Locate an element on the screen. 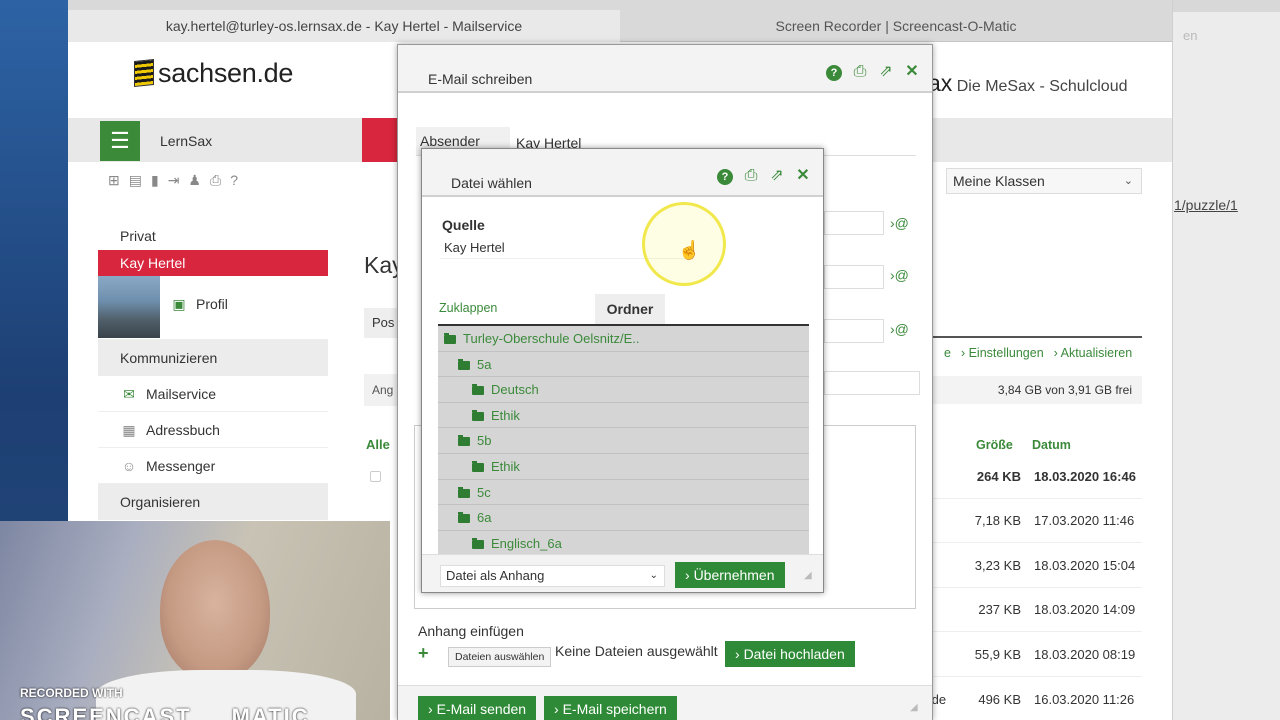 The height and width of the screenshot is (720, 1280). row-checkbox is located at coordinates (375, 476).